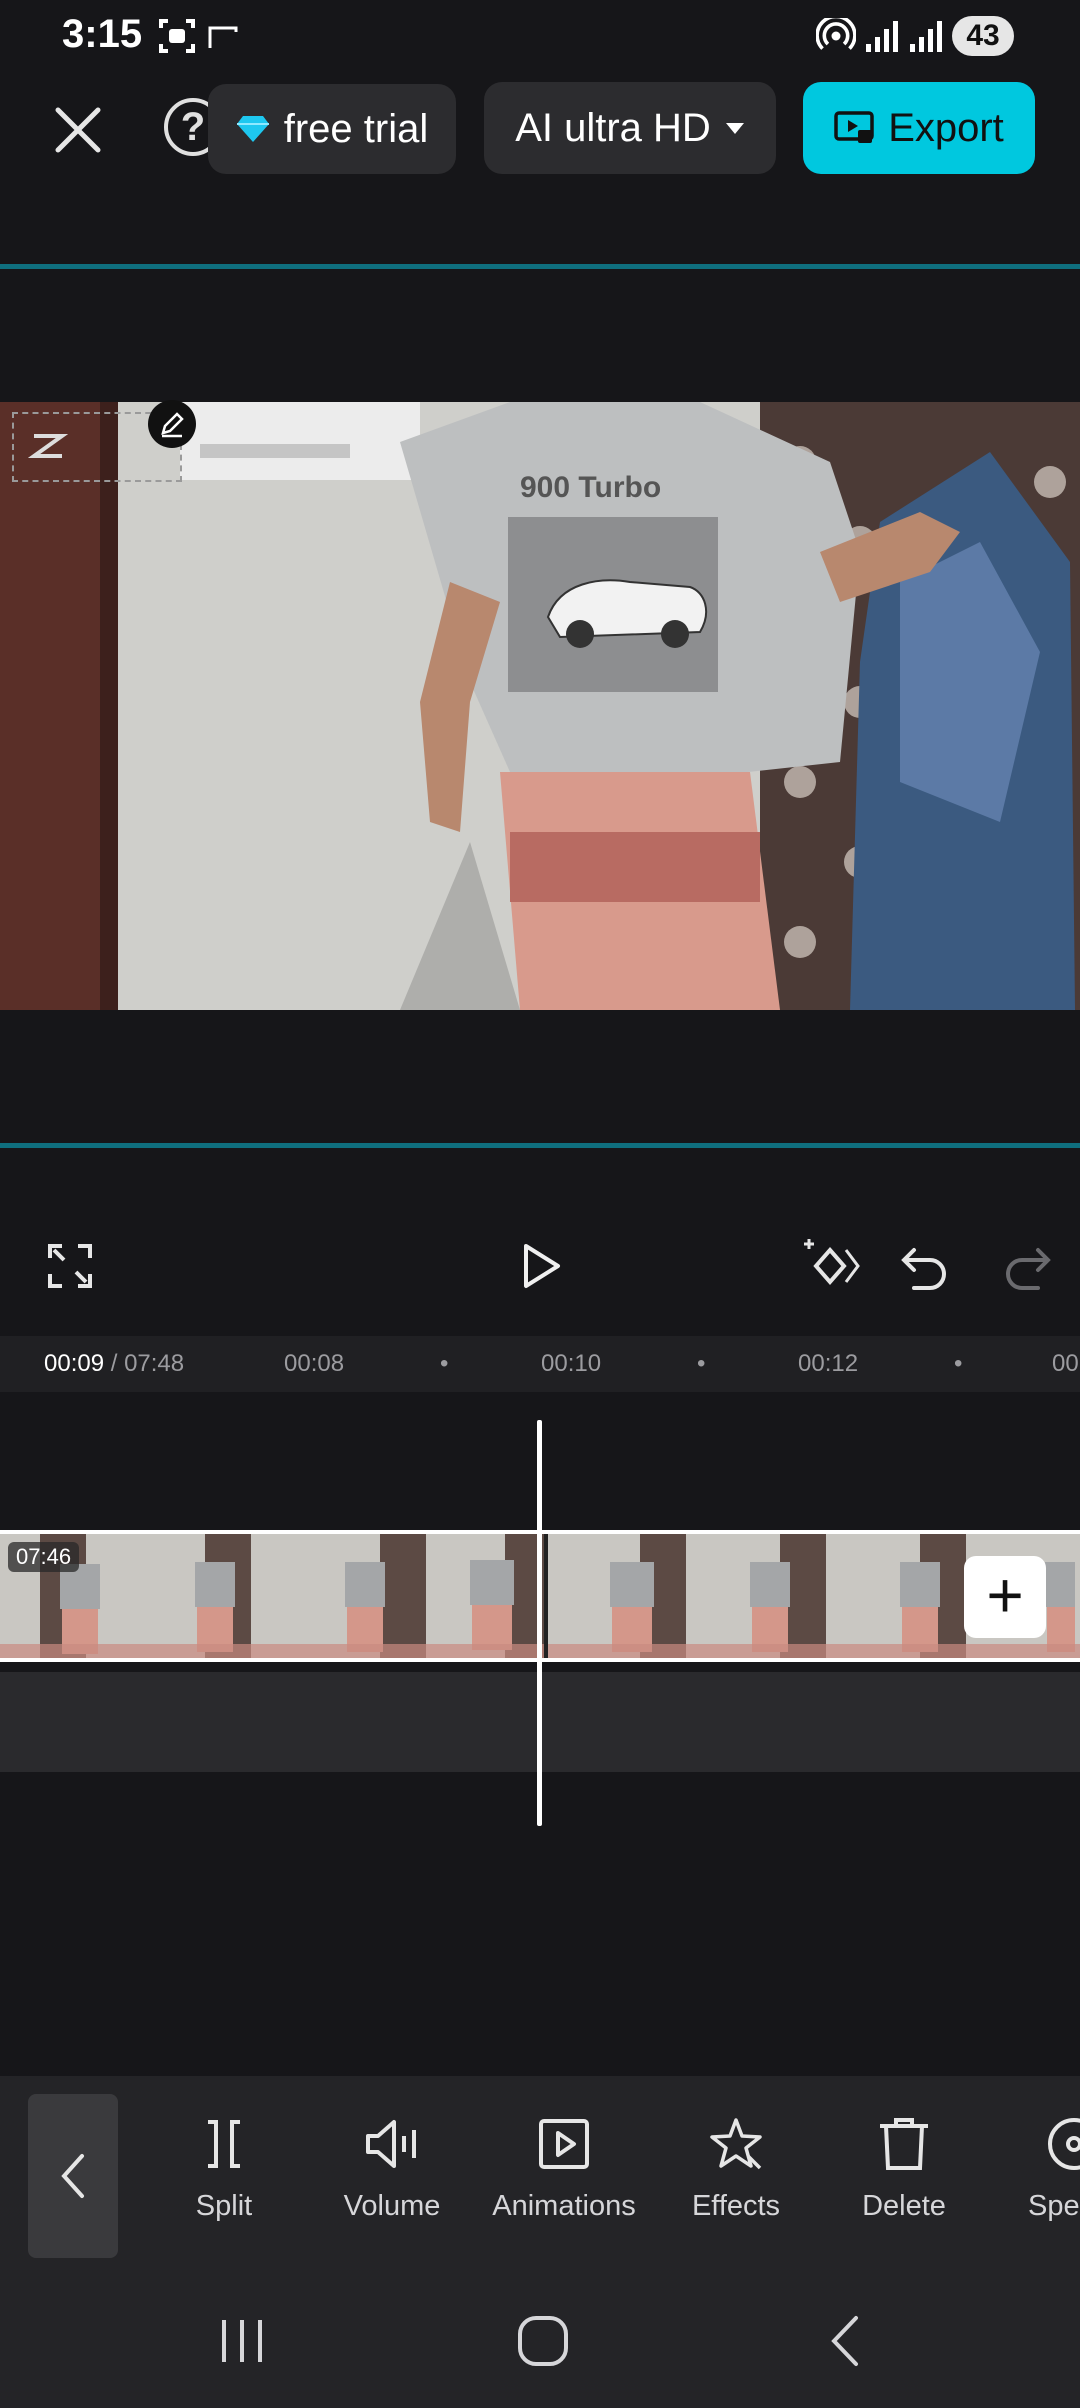  I want to click on status-time: 3:15, so click(102, 34).